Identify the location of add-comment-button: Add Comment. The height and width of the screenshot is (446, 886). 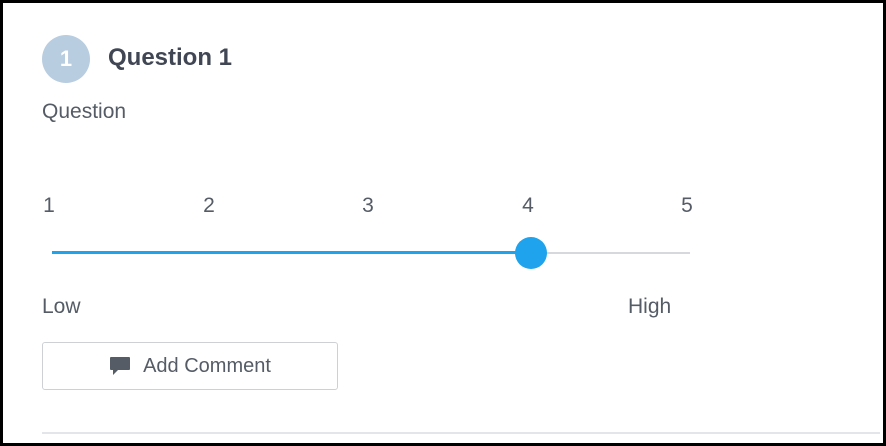
(190, 366).